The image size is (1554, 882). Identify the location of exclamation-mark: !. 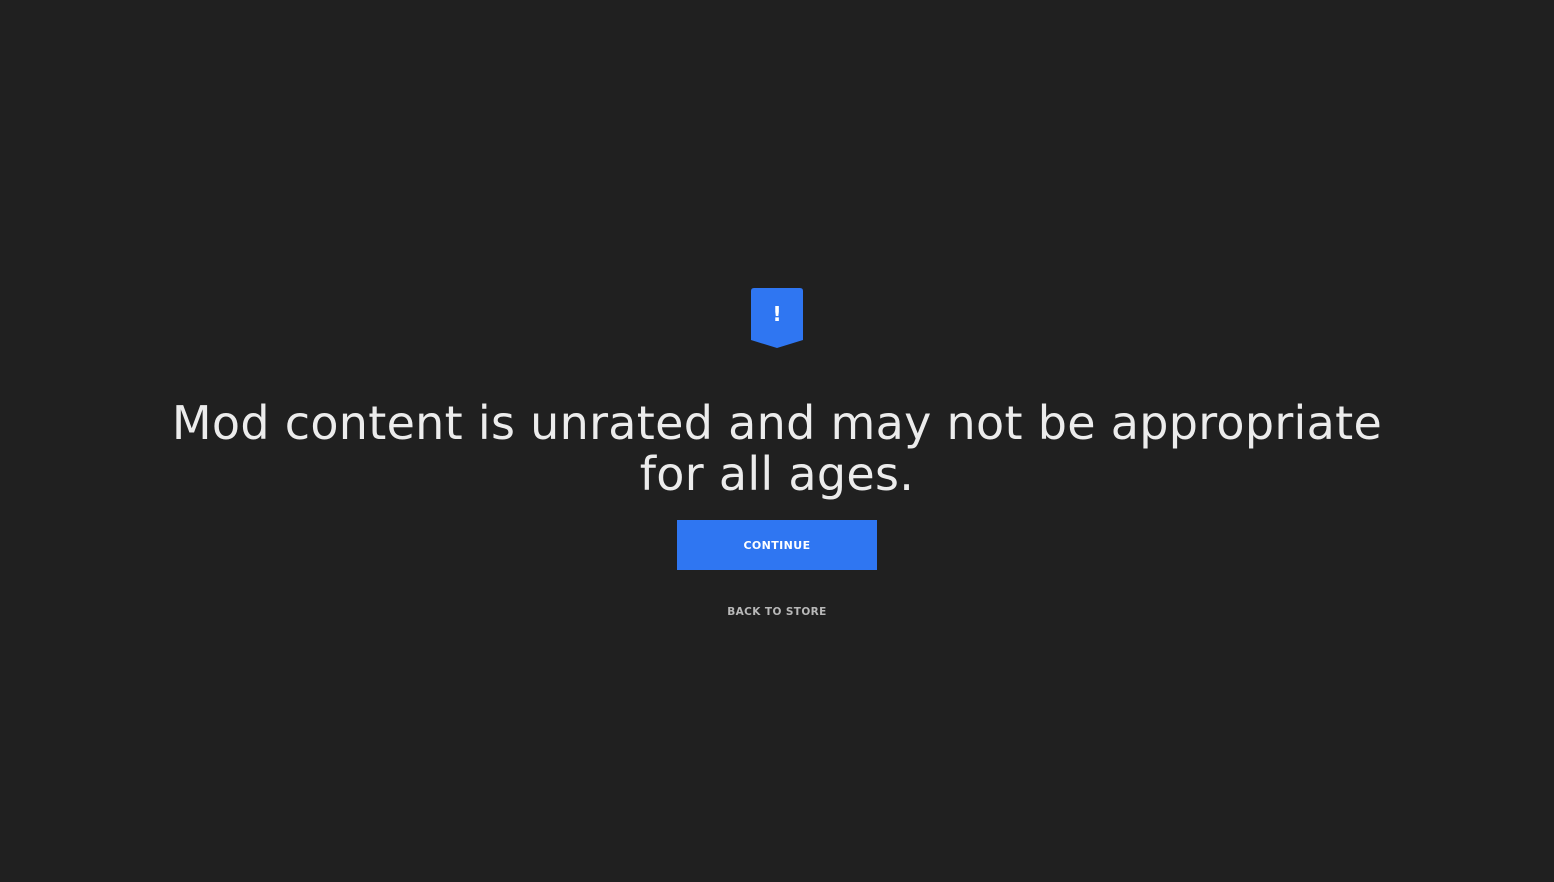
(777, 314).